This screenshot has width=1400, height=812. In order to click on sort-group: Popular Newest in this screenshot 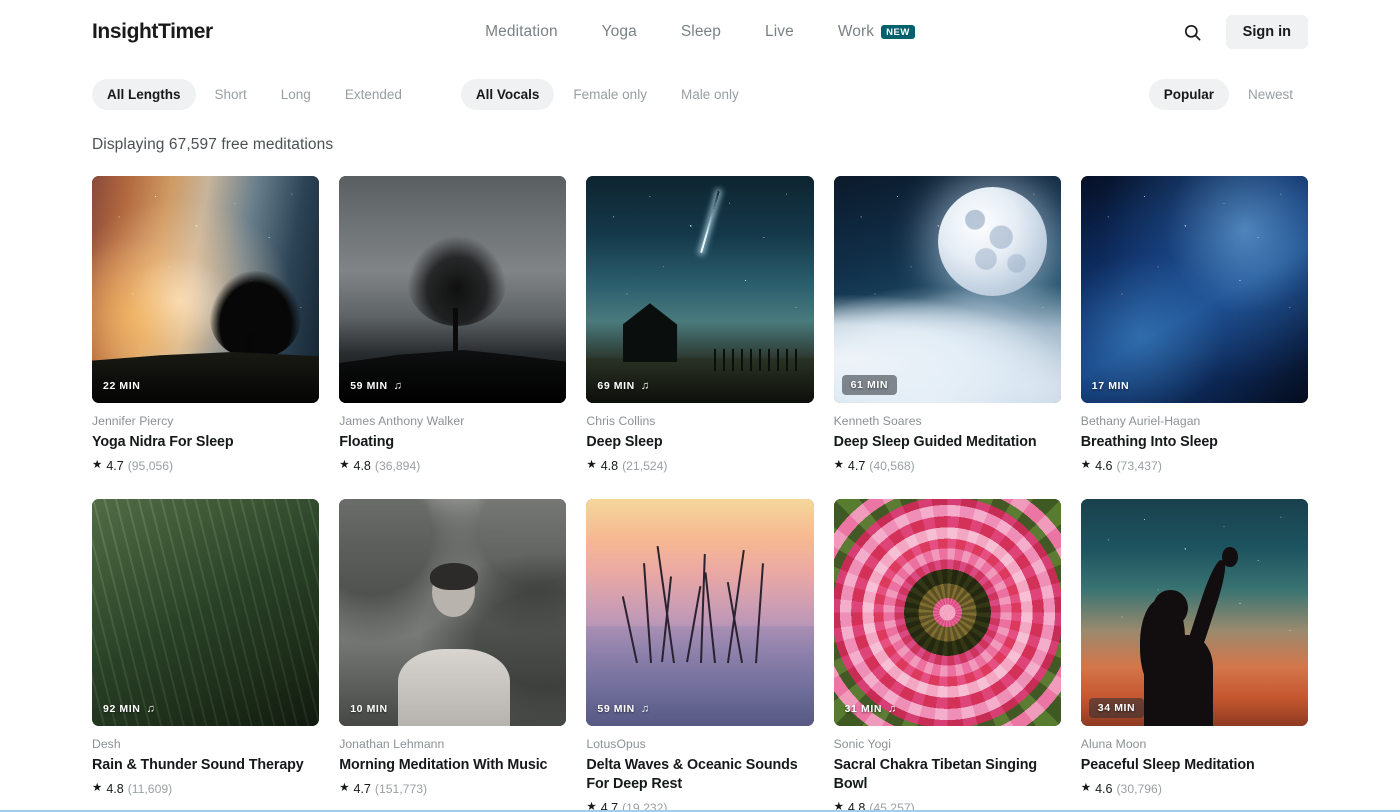, I will do `click(1228, 94)`.